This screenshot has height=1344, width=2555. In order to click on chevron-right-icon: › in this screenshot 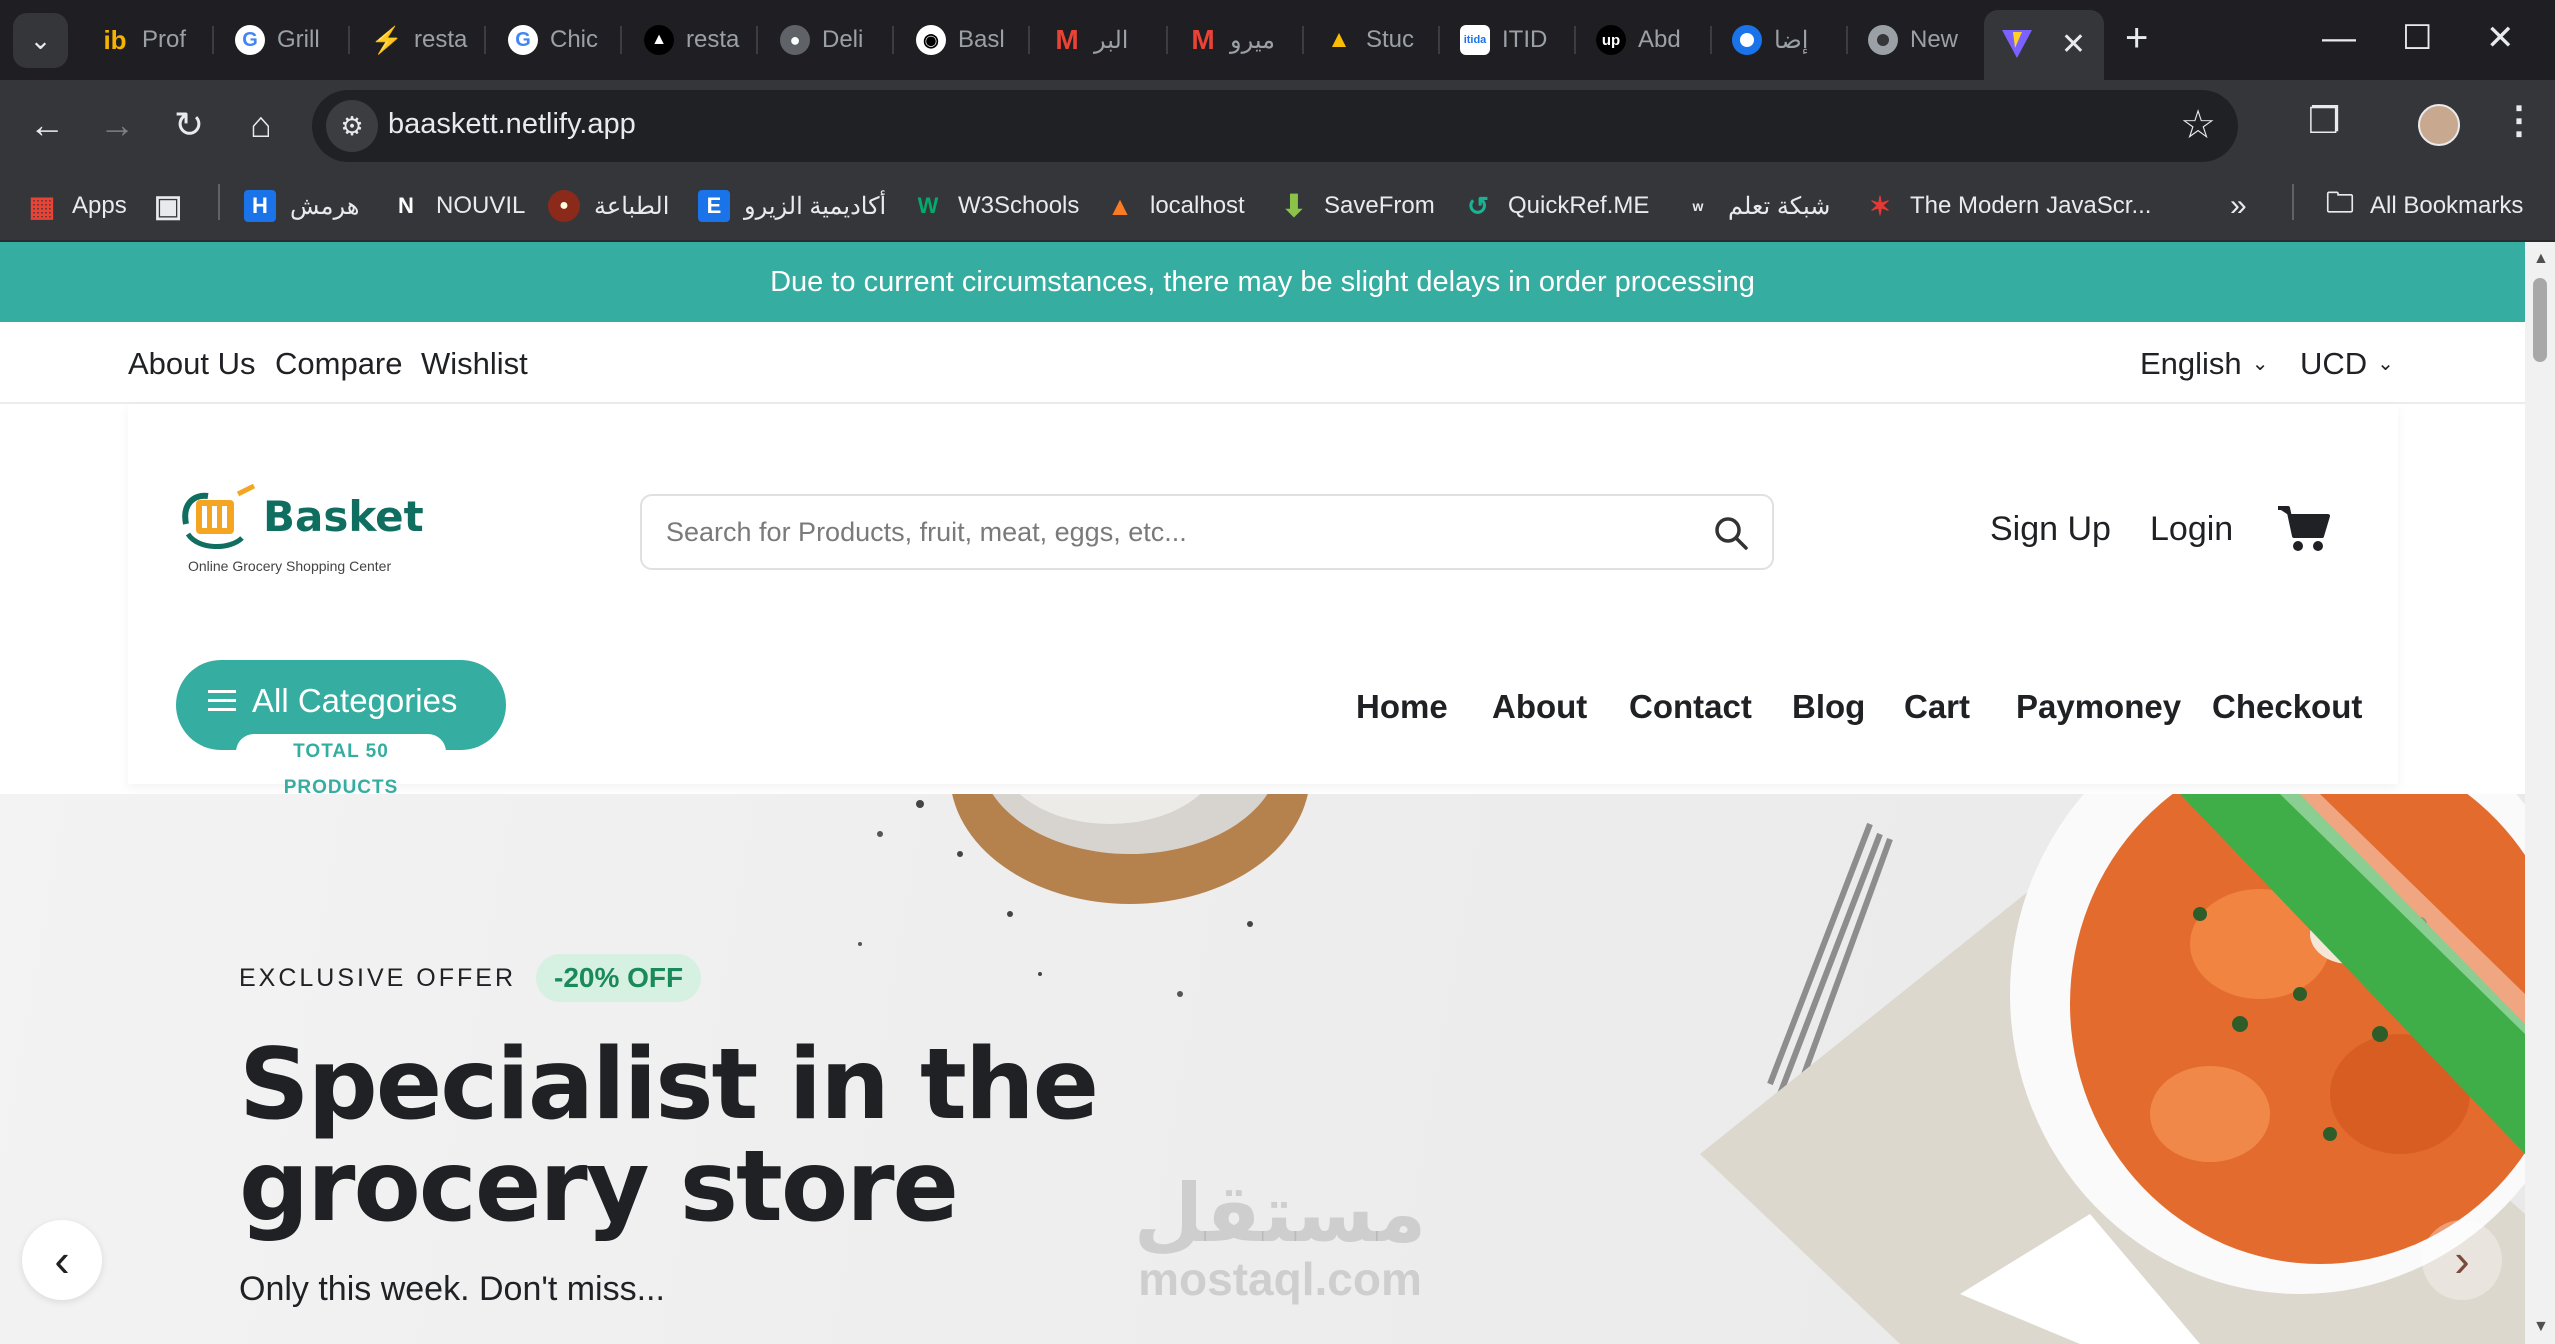, I will do `click(2462, 1260)`.